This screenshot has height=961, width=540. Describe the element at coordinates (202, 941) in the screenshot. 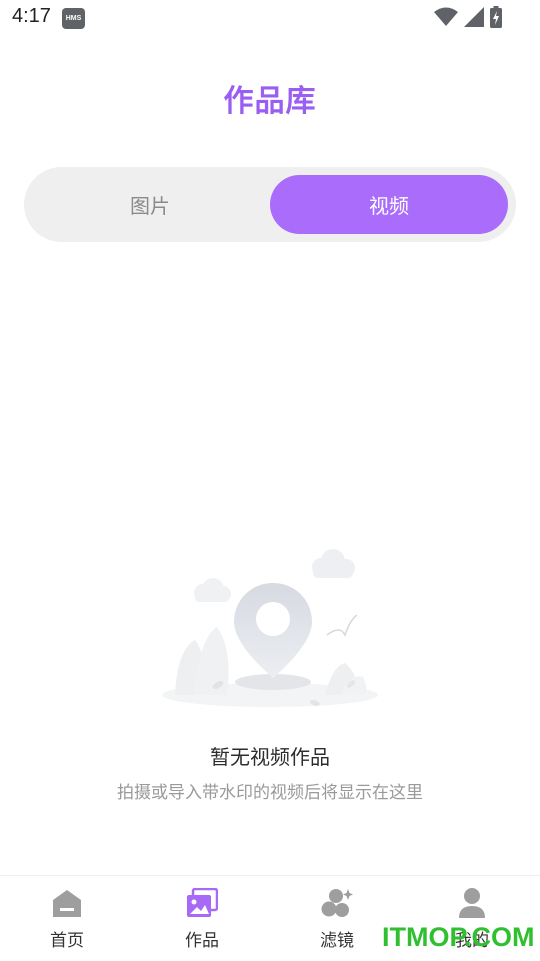

I see `nav-label-works: 作品` at that location.